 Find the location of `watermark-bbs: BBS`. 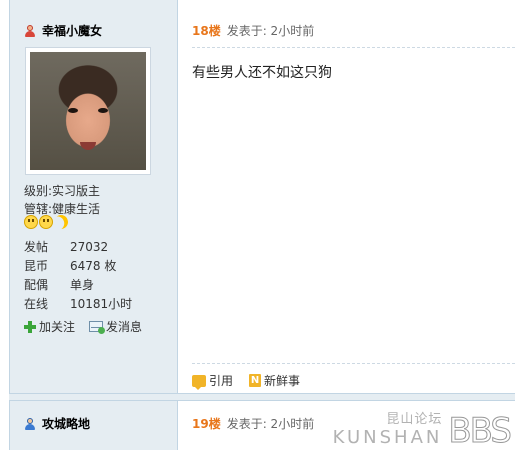

watermark-bbs: BBS is located at coordinates (480, 431).